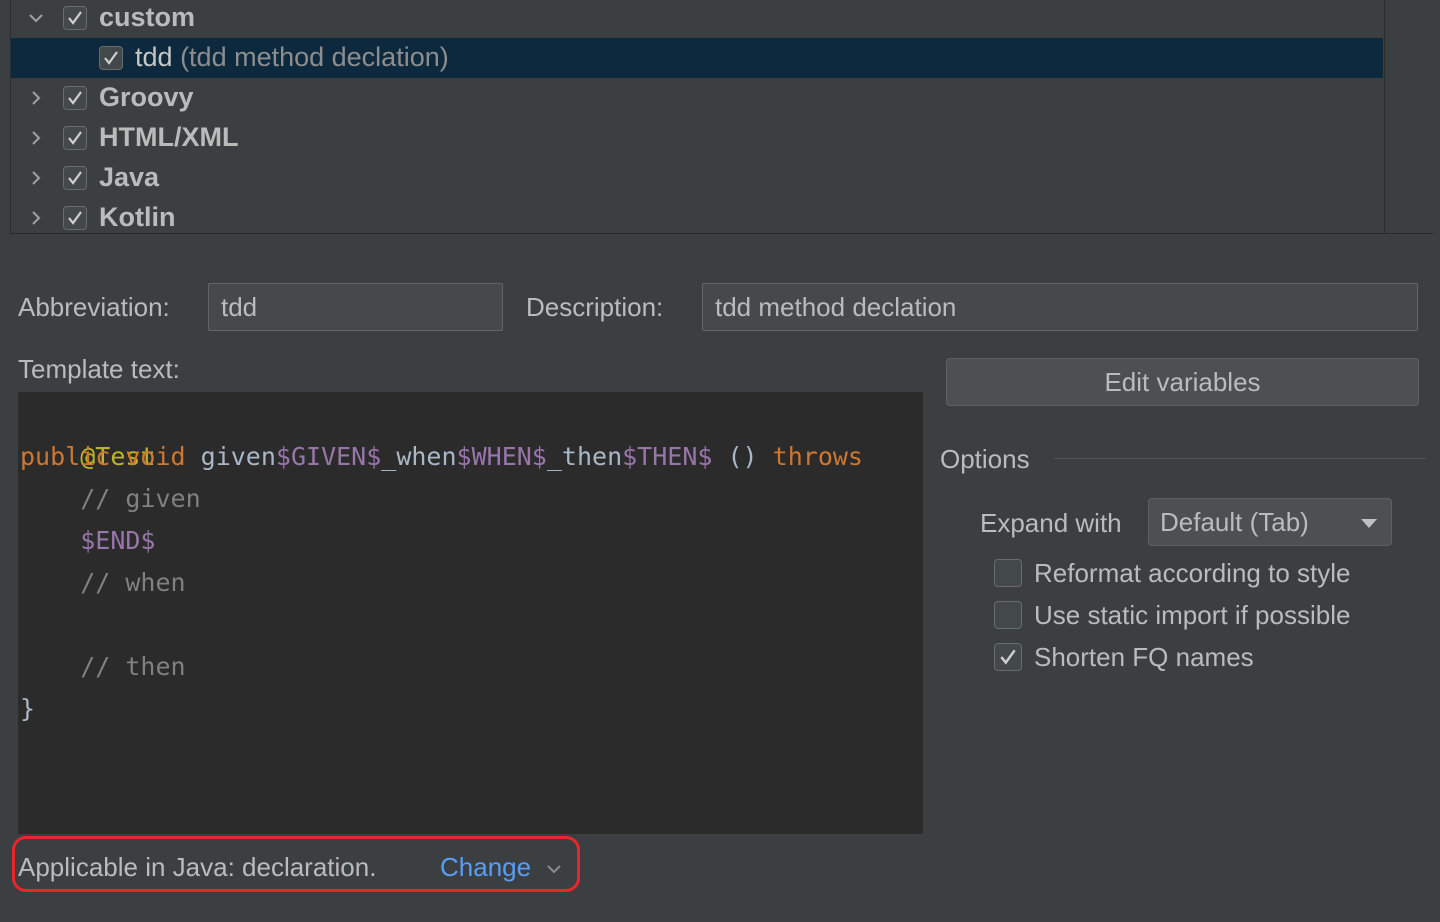  What do you see at coordinates (133, 666) in the screenshot?
I see `code-token: // then` at bounding box center [133, 666].